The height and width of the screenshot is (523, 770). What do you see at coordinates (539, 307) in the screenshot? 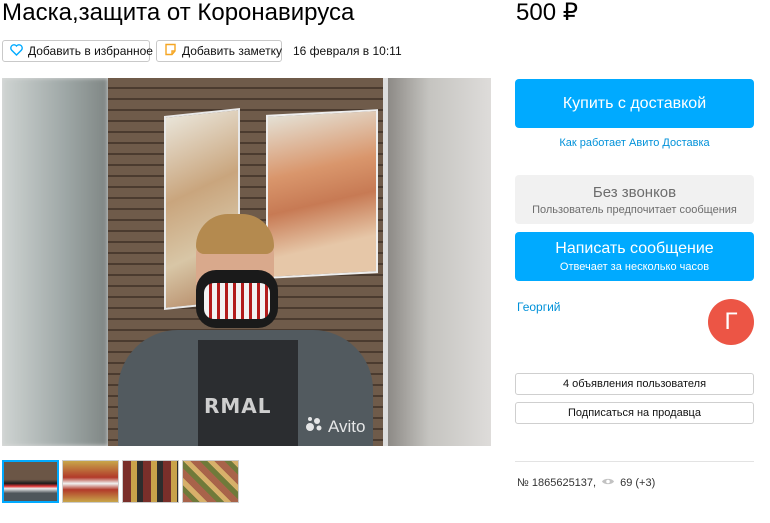
I see `seller-name-link: Георгий` at bounding box center [539, 307].